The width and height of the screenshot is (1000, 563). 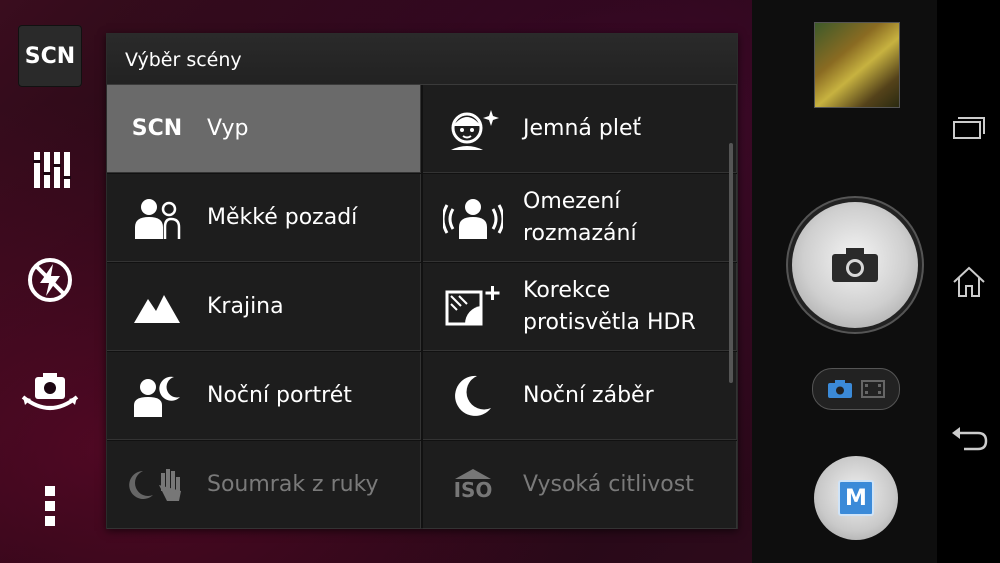 What do you see at coordinates (473, 218) in the screenshot?
I see `anti-blur-icon` at bounding box center [473, 218].